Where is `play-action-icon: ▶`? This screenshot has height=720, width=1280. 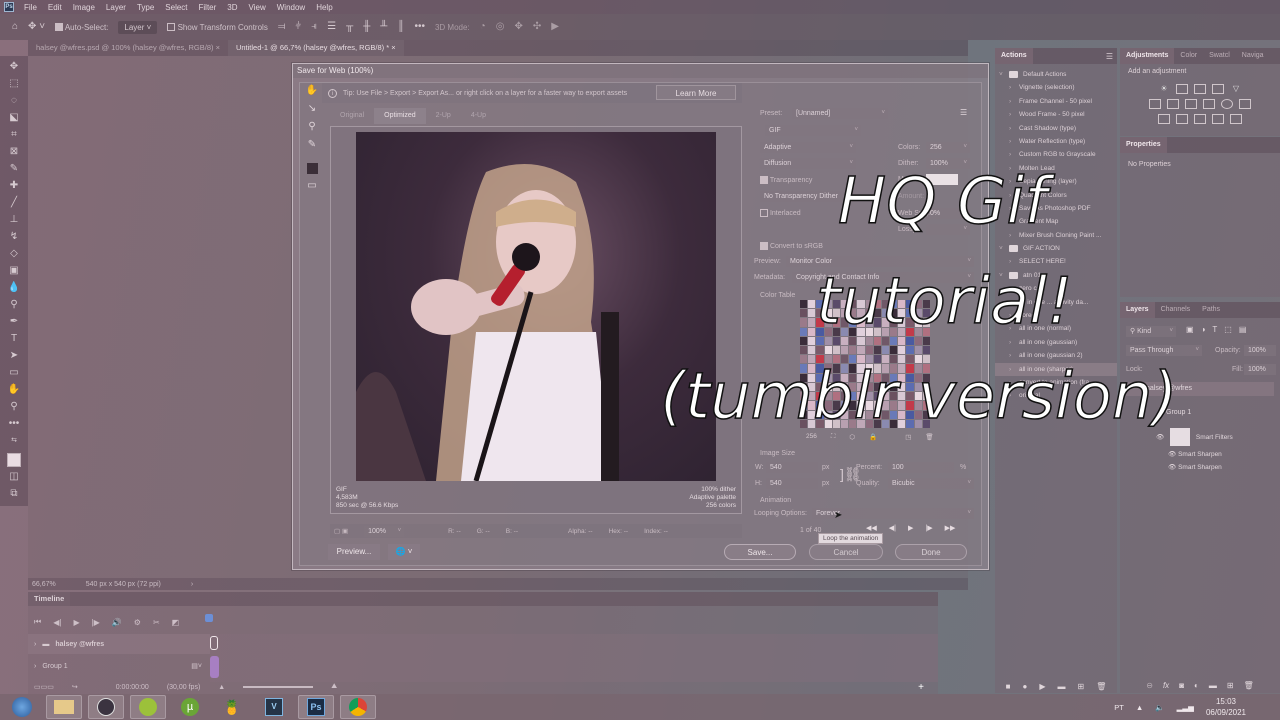 play-action-icon: ▶ is located at coordinates (1042, 686).